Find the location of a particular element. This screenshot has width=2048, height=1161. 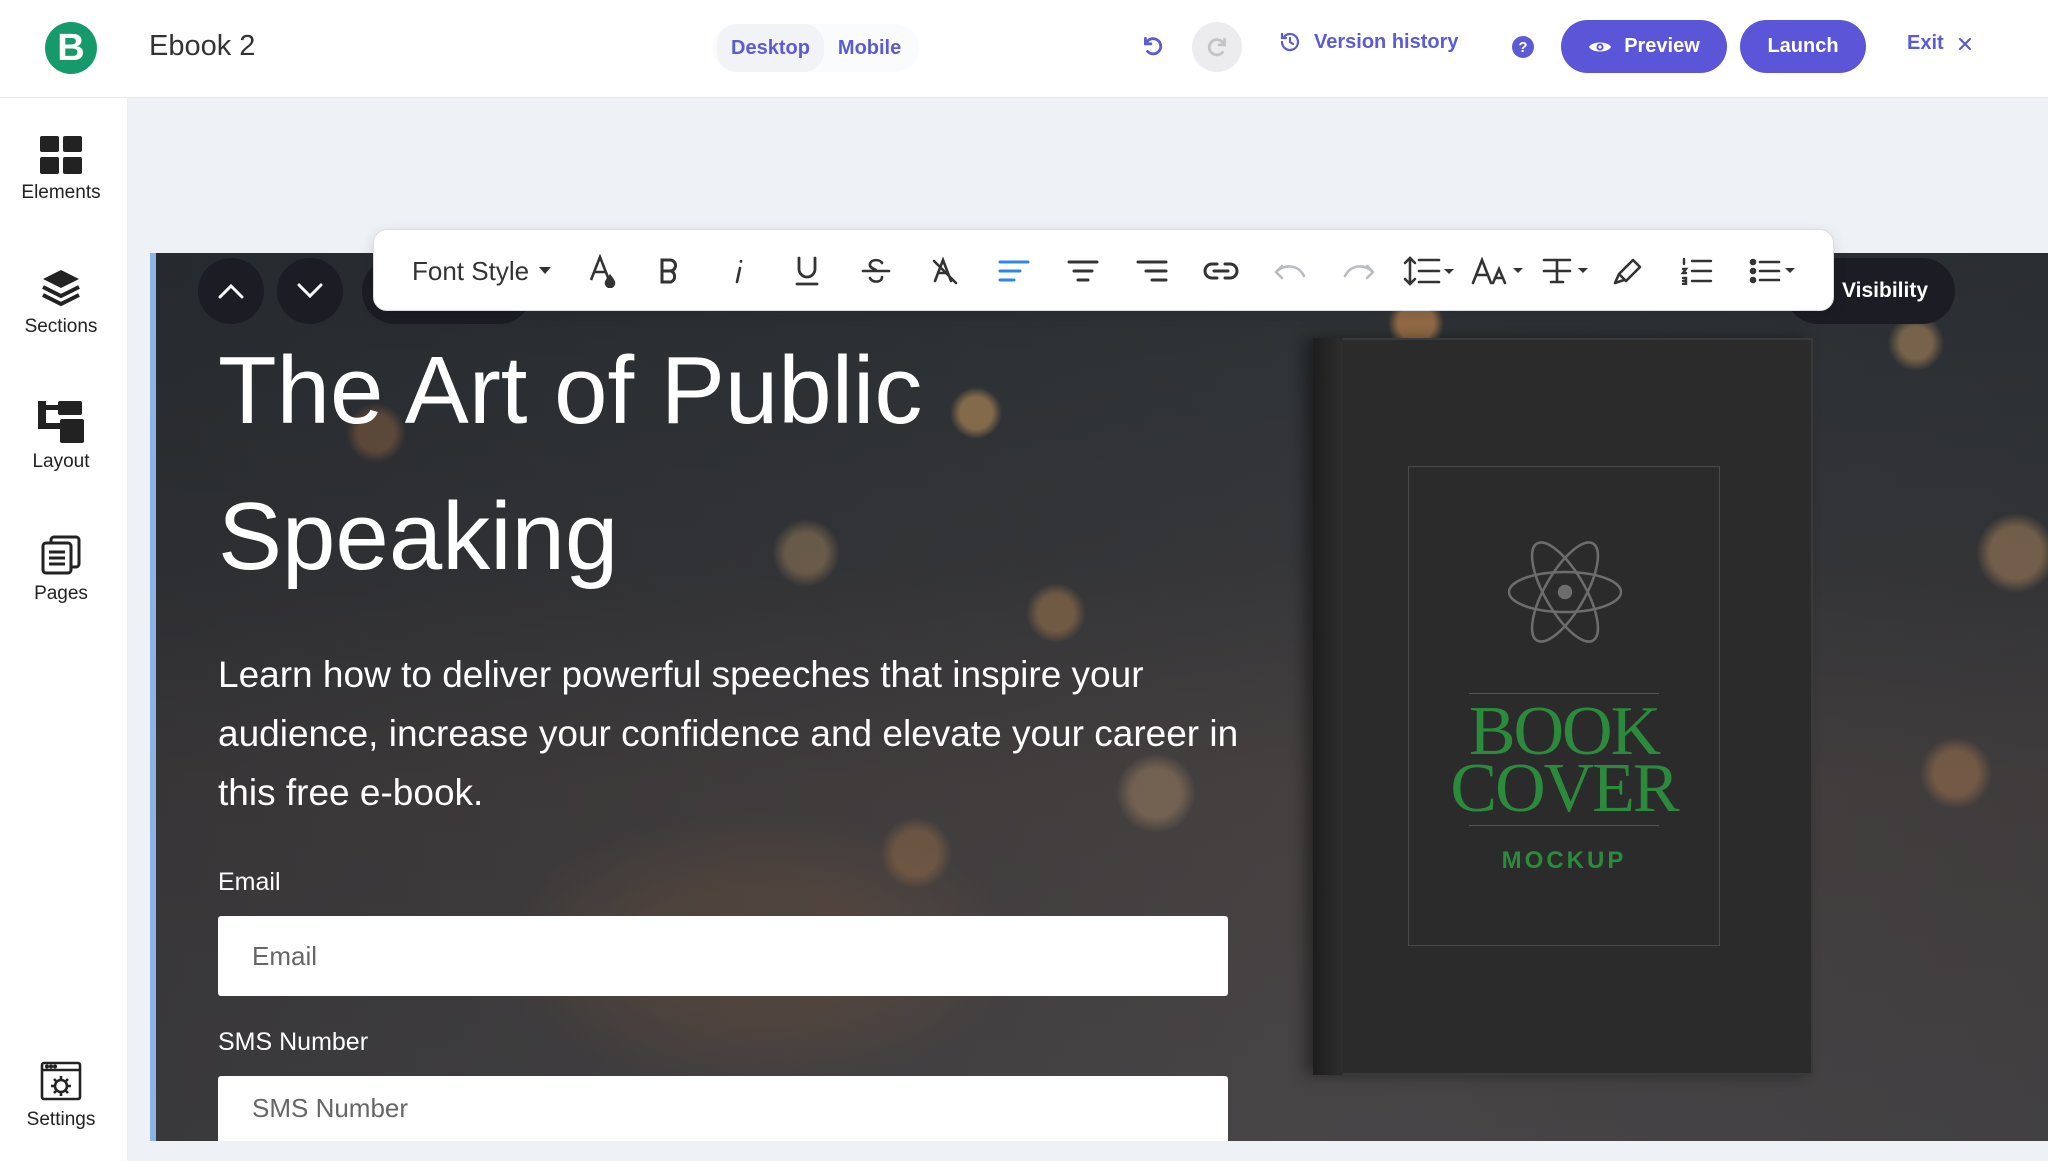

bold-button is located at coordinates (669, 271).